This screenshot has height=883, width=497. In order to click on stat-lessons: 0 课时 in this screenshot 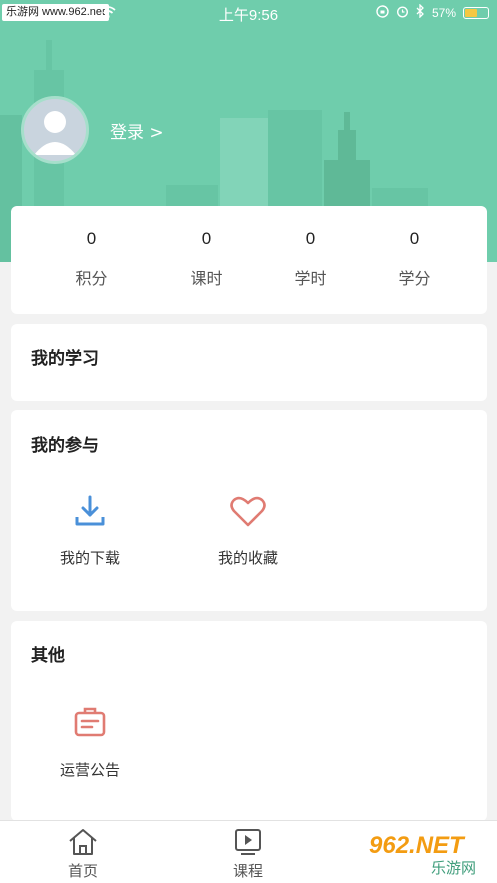, I will do `click(206, 247)`.